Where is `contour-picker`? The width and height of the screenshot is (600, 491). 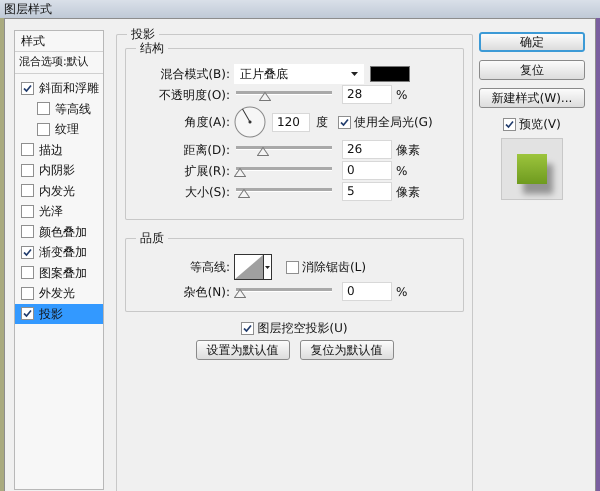
contour-picker is located at coordinates (253, 267).